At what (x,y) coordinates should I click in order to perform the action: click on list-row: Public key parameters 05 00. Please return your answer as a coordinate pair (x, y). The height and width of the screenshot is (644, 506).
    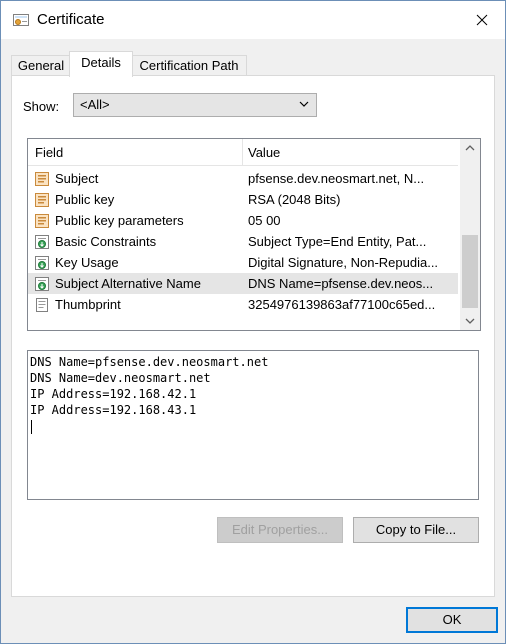
    Looking at the image, I should click on (243, 220).